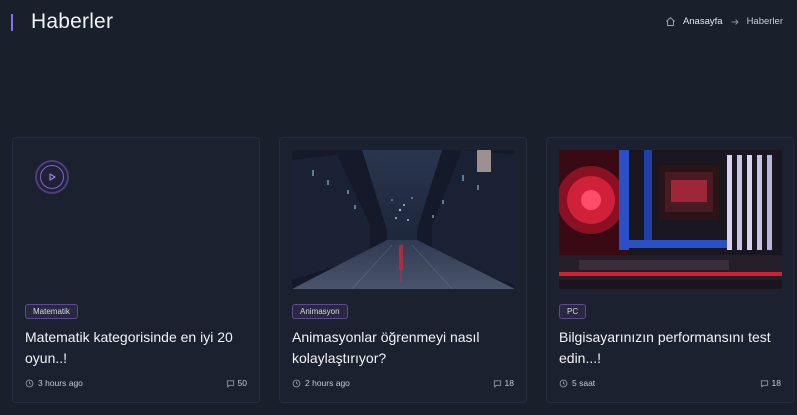 This screenshot has width=797, height=415. What do you see at coordinates (584, 383) in the screenshot?
I see `post-time-label: 5 saat` at bounding box center [584, 383].